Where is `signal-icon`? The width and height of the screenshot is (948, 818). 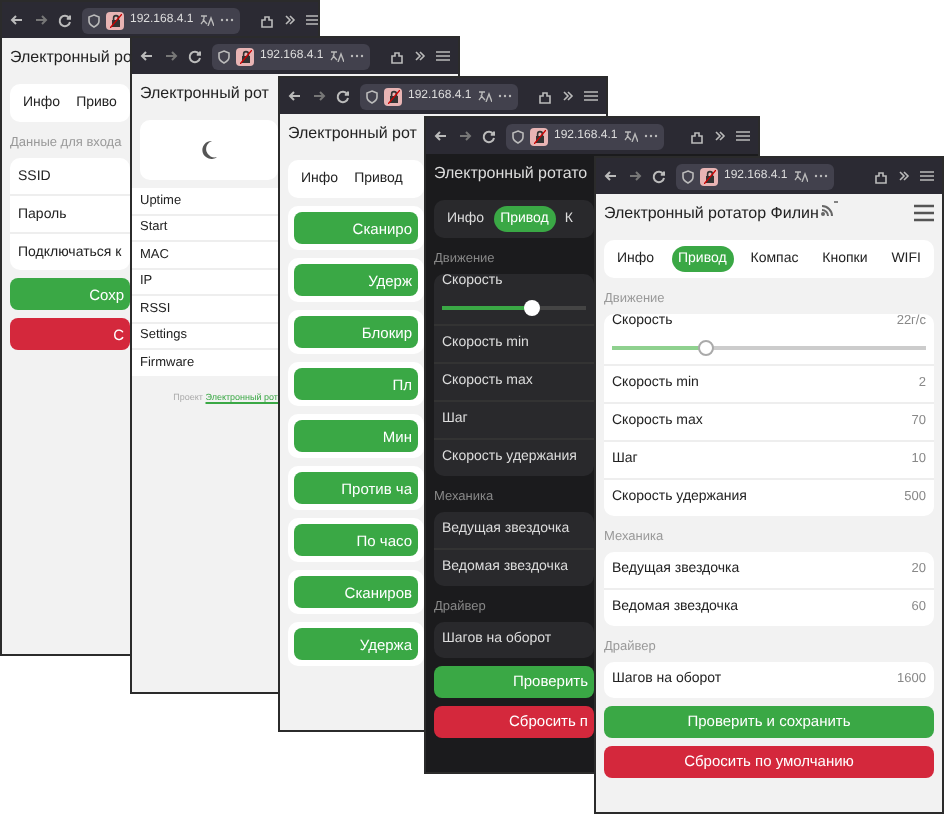
signal-icon is located at coordinates (830, 208).